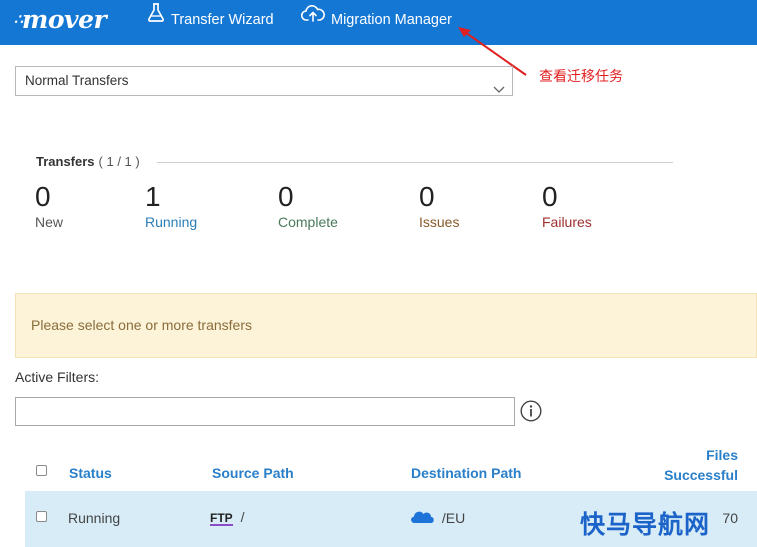 This screenshot has height=547, width=757. What do you see at coordinates (730, 518) in the screenshot?
I see `row-files-successful: 70` at bounding box center [730, 518].